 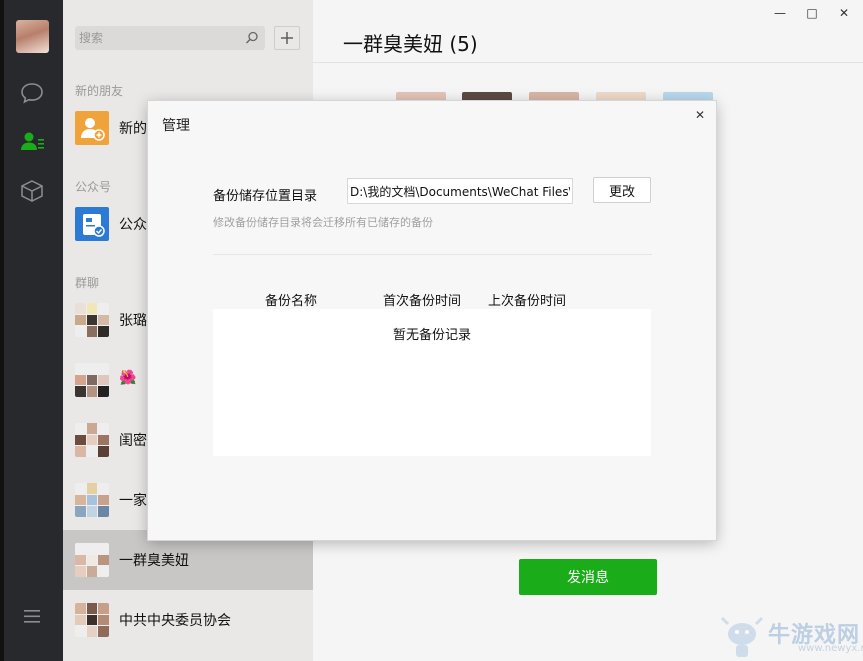 What do you see at coordinates (32, 616) in the screenshot?
I see `menu-icon` at bounding box center [32, 616].